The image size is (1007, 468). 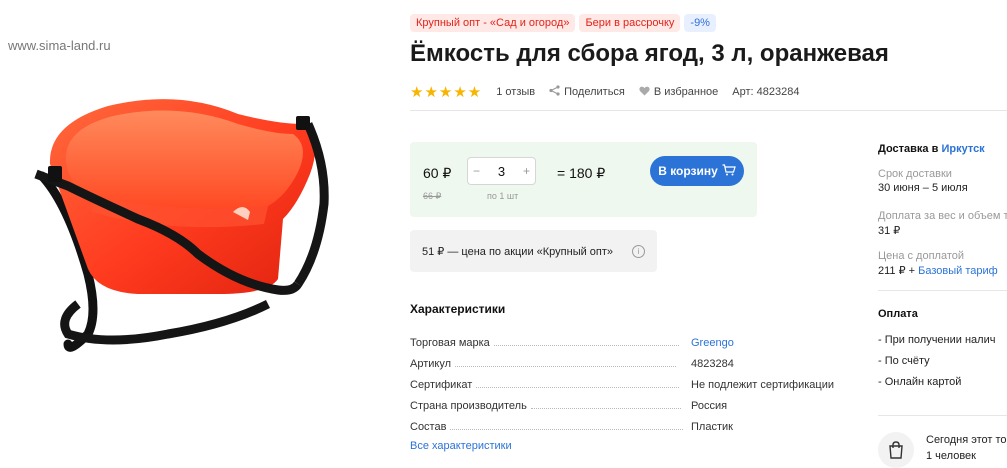 I want to click on quantity-stepper: − 3 +, so click(x=501, y=171).